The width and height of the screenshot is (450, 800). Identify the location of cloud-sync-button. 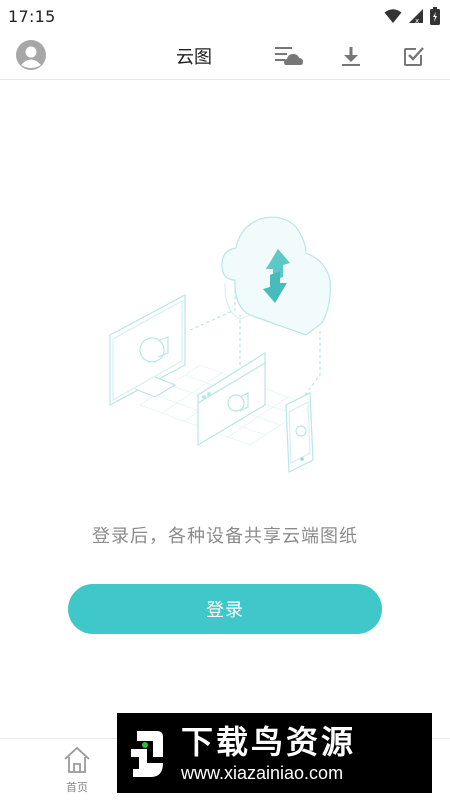
(289, 56).